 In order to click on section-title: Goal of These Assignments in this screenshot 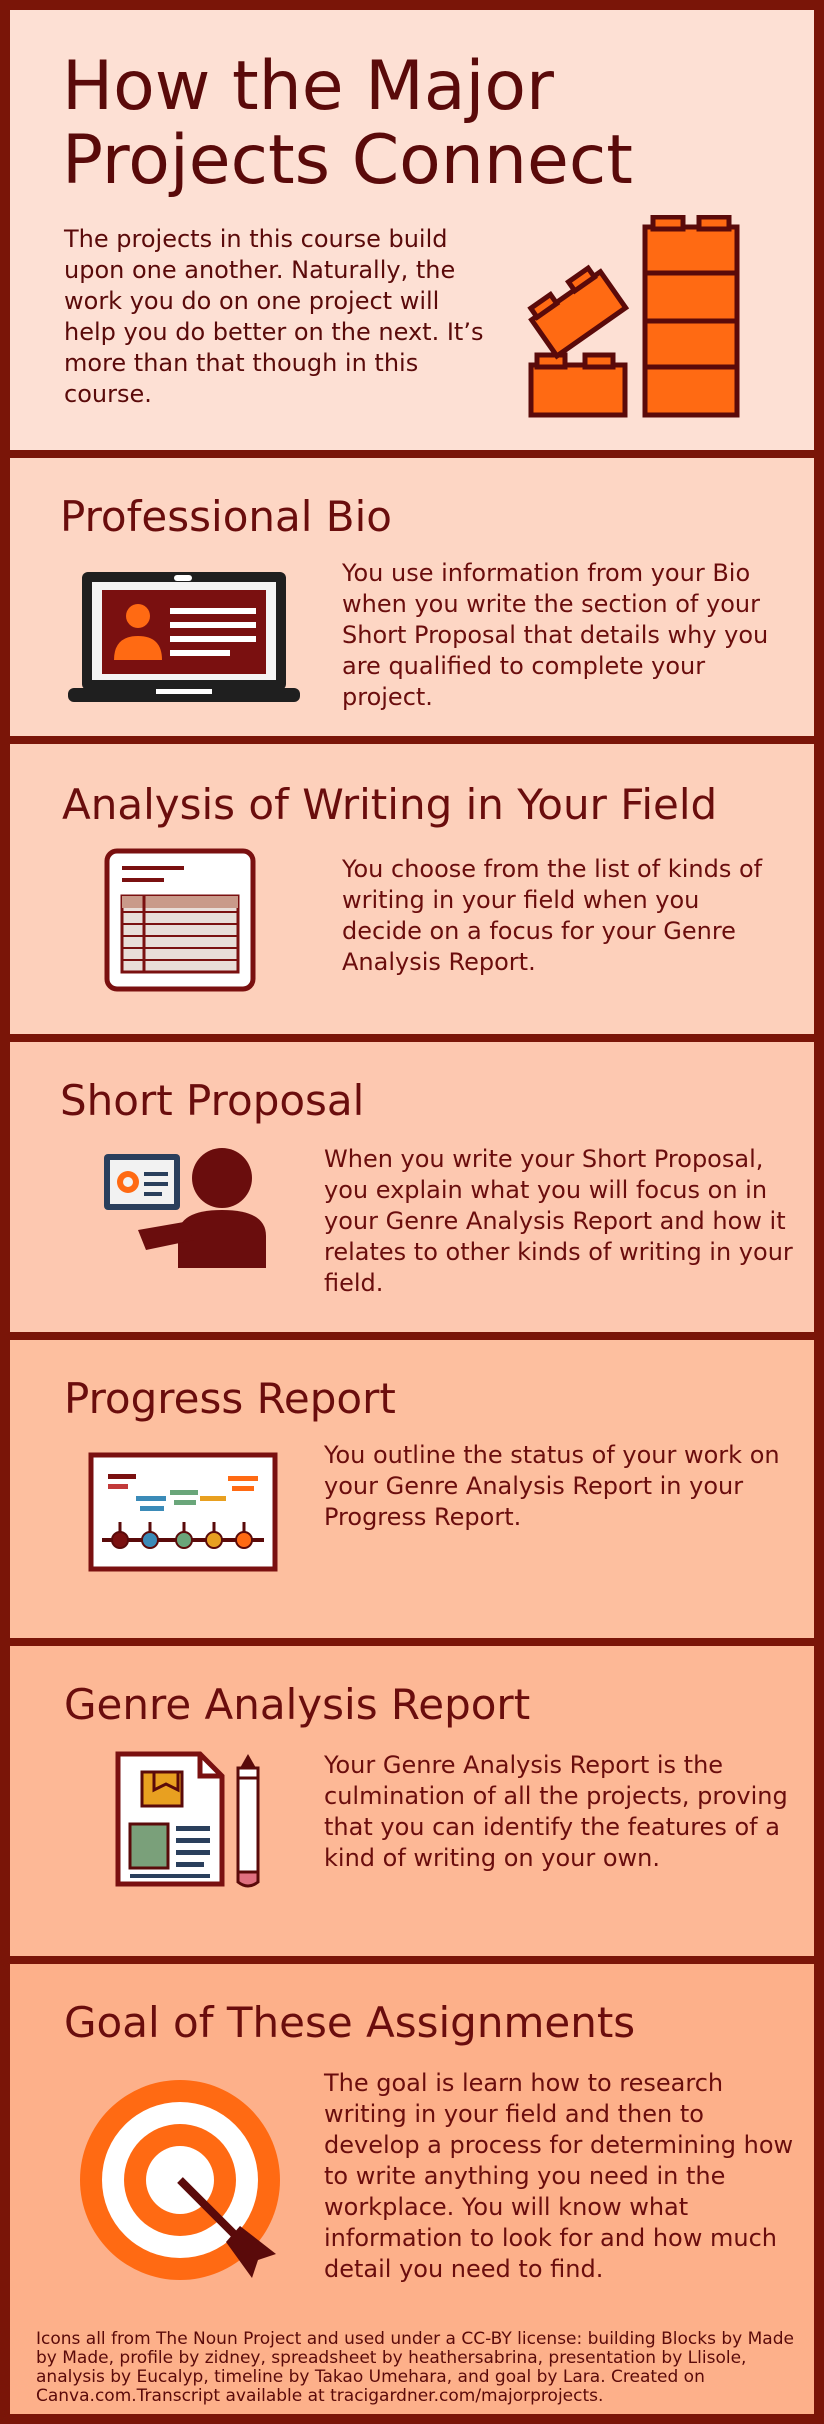, I will do `click(350, 2022)`.